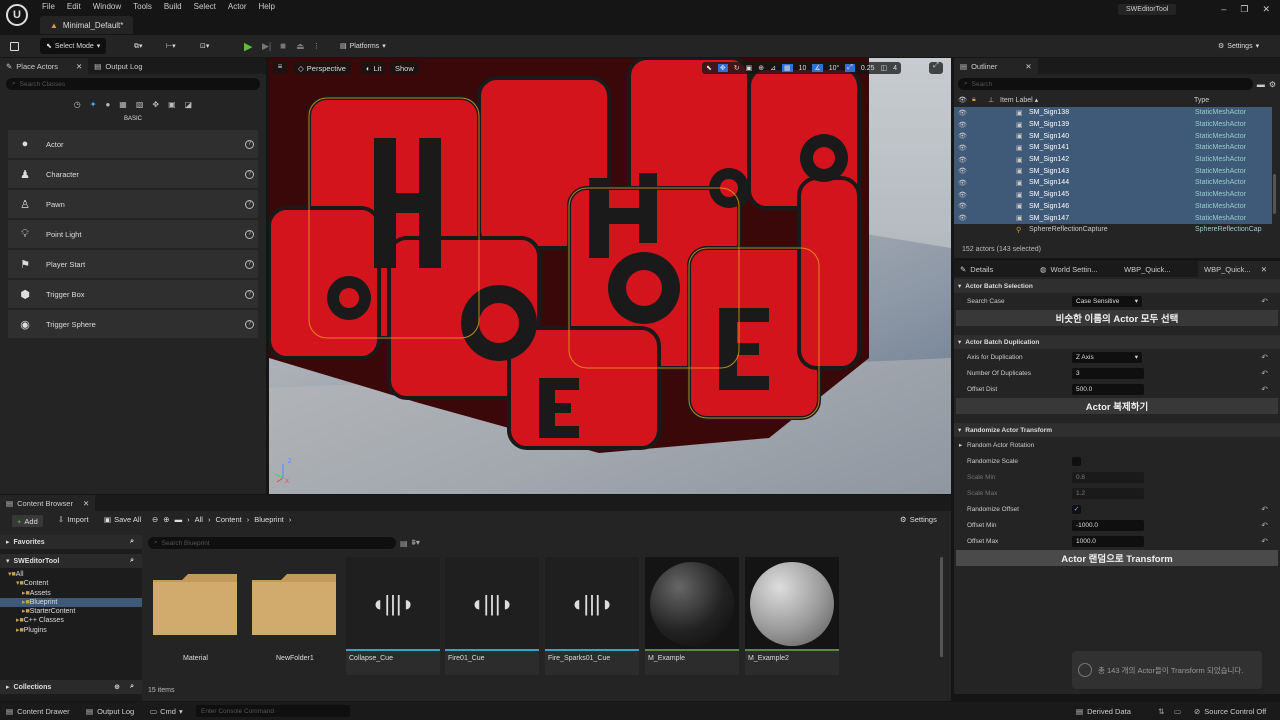 The height and width of the screenshot is (720, 1280). What do you see at coordinates (204, 46) in the screenshot?
I see `cinematics-icon: ⊡▾` at bounding box center [204, 46].